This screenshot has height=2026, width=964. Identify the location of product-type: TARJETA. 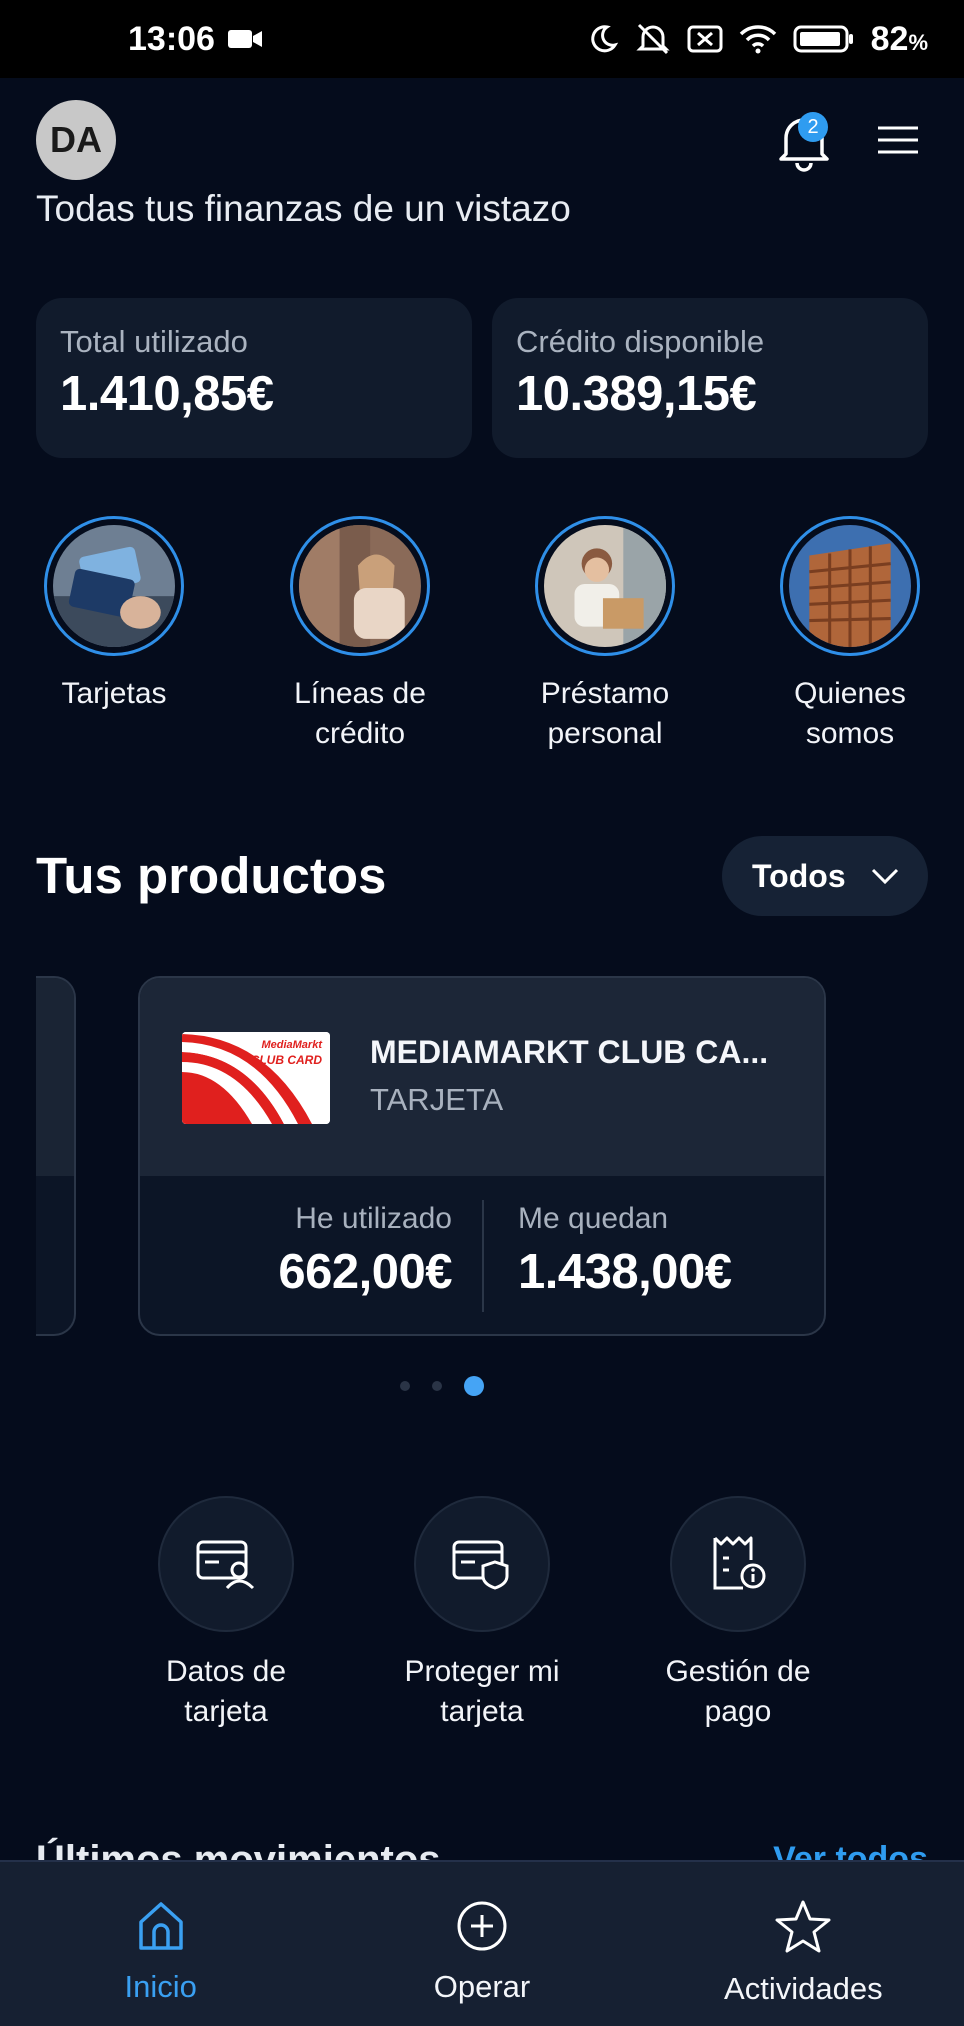
(437, 1099).